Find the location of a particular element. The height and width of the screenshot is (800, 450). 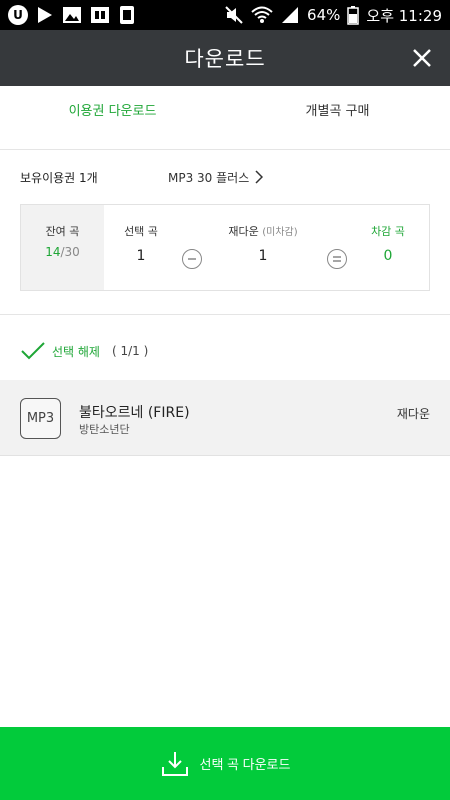

mute-icon is located at coordinates (234, 15).